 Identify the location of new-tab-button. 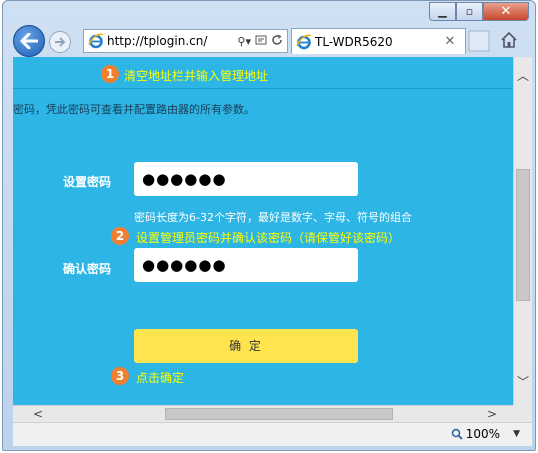
(479, 41).